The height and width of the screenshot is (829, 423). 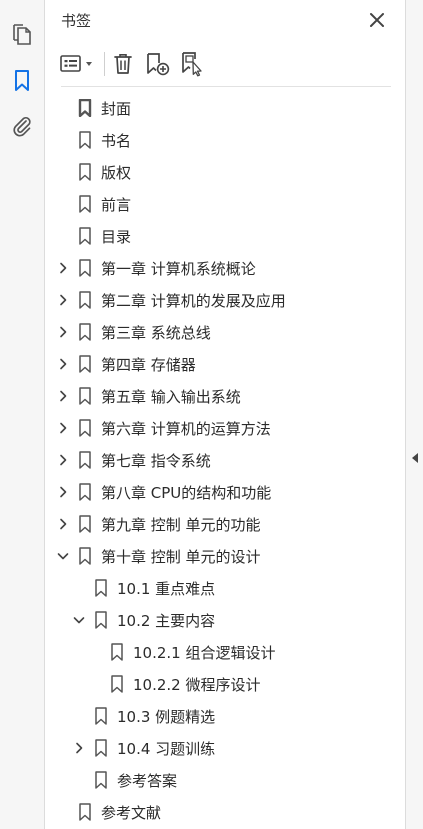 I want to click on bookmark-item: 第二章 计算机的发展及应用, so click(x=225, y=300).